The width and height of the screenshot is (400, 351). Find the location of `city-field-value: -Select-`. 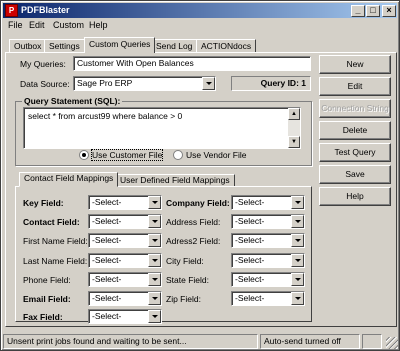

city-field-value: -Select- is located at coordinates (250, 260).